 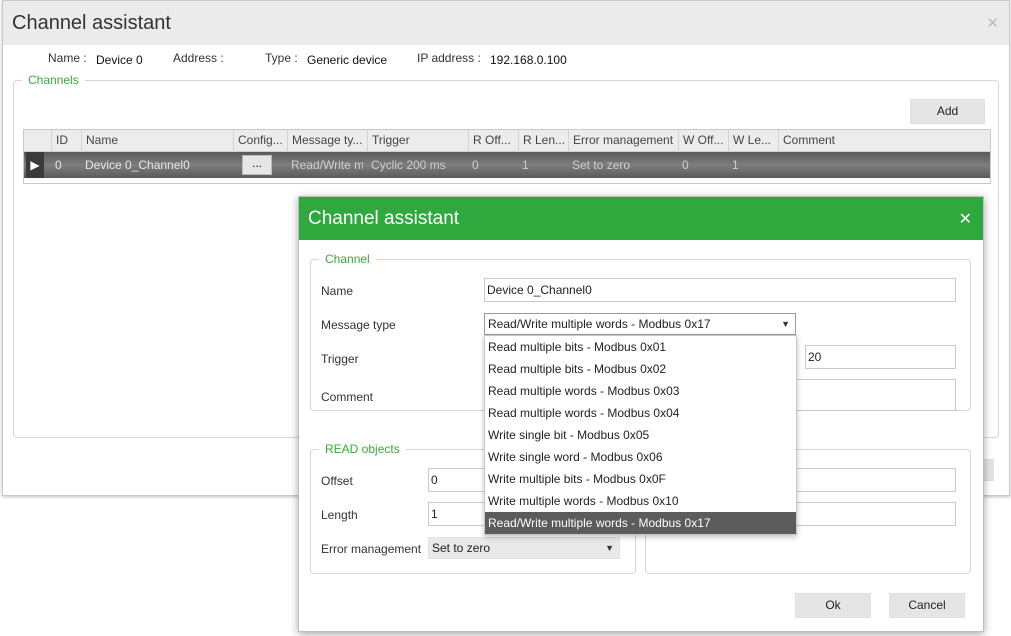 What do you see at coordinates (408, 165) in the screenshot?
I see `row-trigger: Cyclic 200 ms` at bounding box center [408, 165].